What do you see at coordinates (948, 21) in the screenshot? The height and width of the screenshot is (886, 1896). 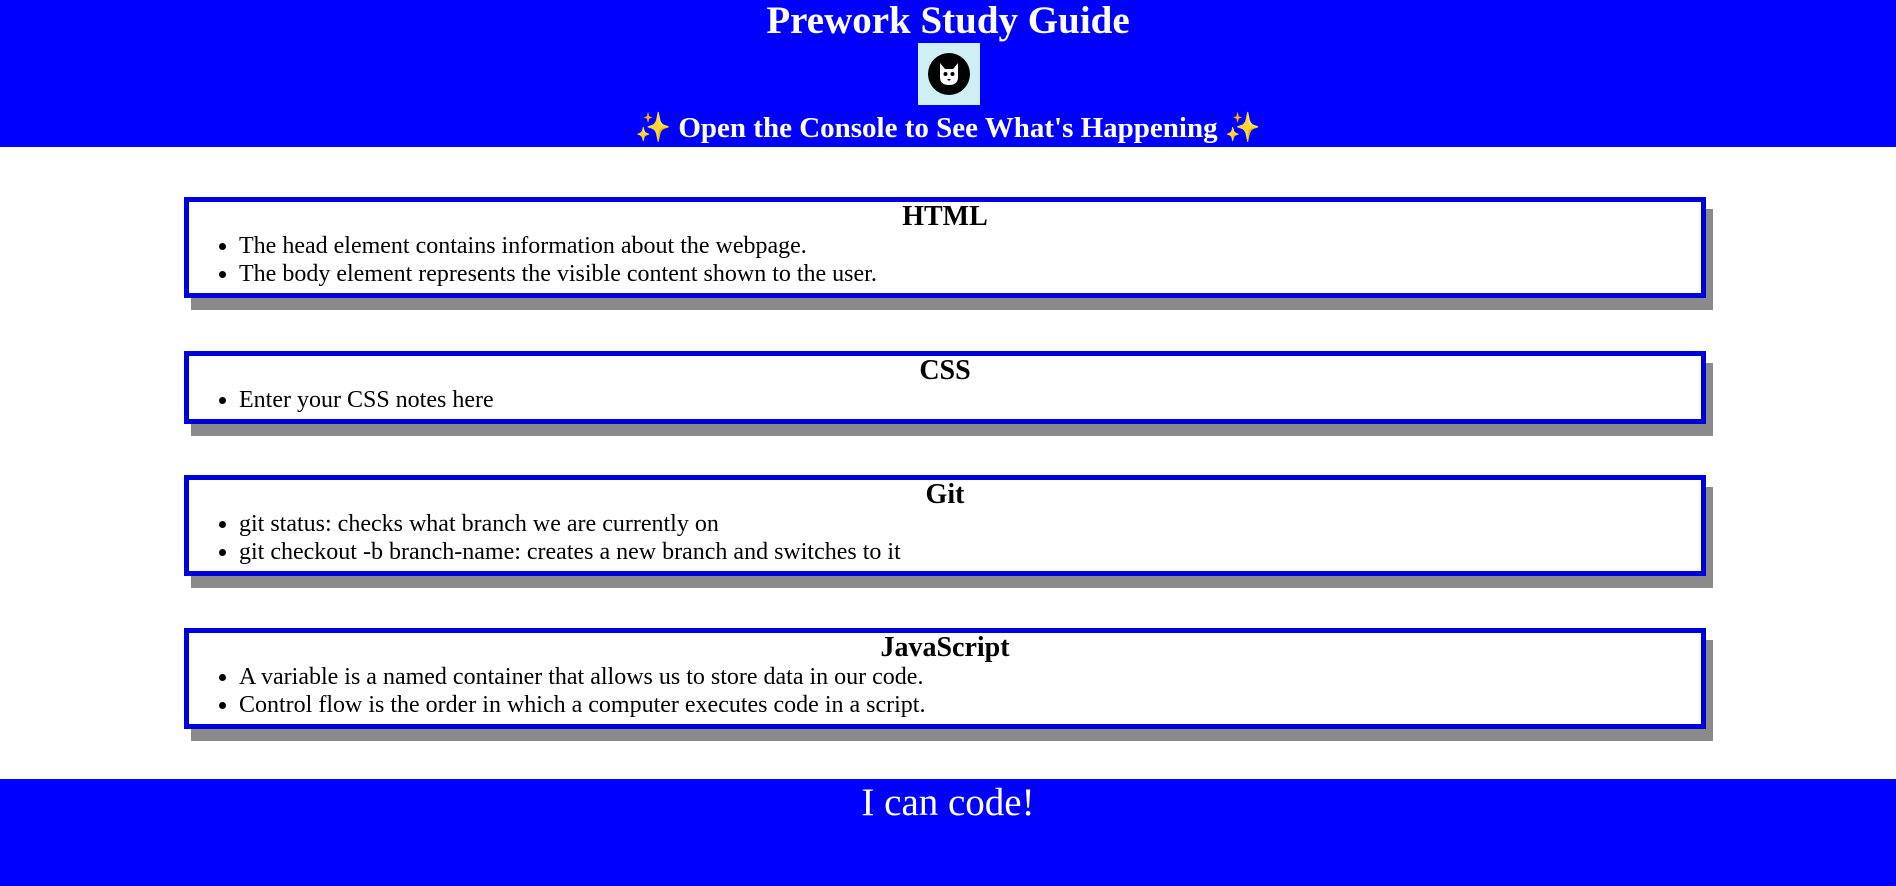 I see `page-title: Prework Study Guide` at bounding box center [948, 21].